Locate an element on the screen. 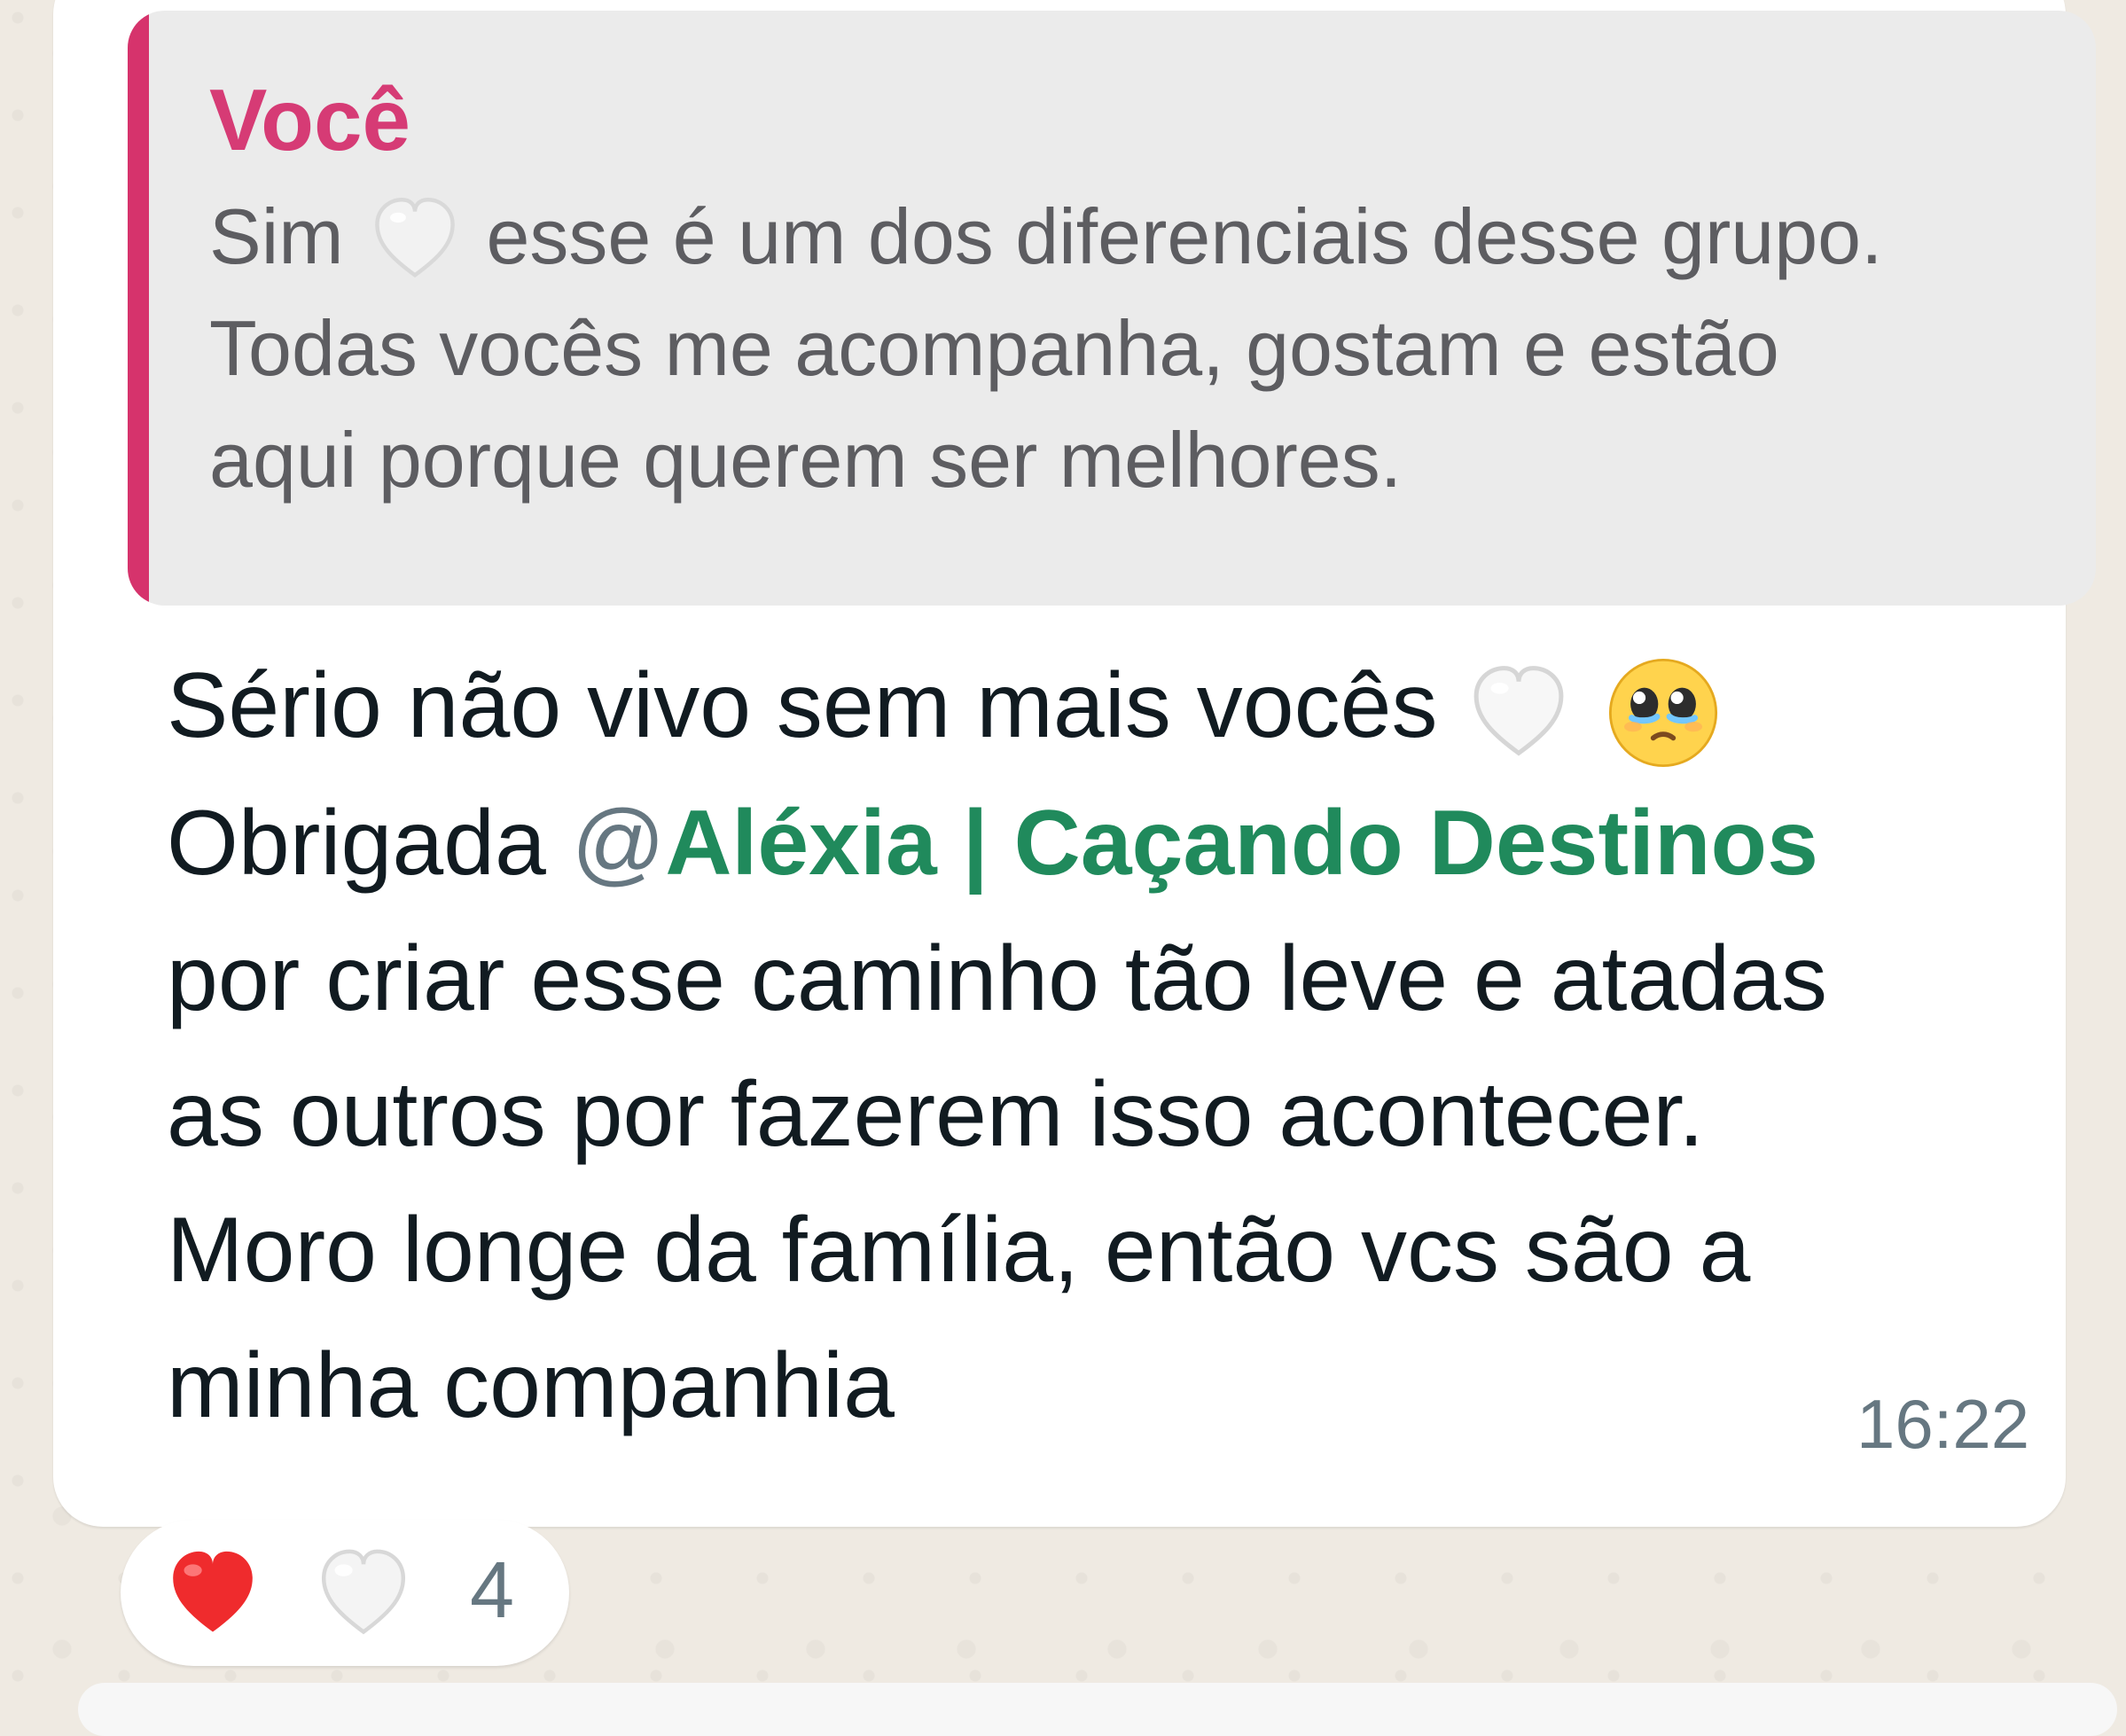 The image size is (2126, 1736). message-line-3: por criar esse caminho tão leve e atadas is located at coordinates (998, 978).